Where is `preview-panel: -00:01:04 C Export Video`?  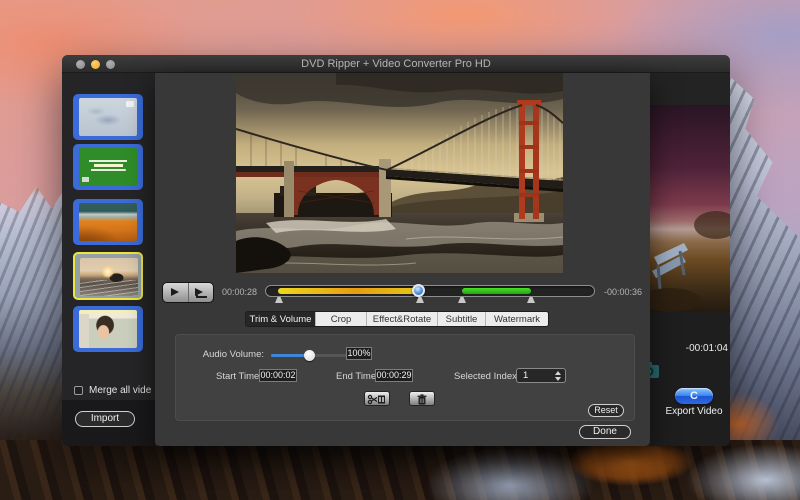 preview-panel: -00:01:04 C Export Video is located at coordinates (690, 259).